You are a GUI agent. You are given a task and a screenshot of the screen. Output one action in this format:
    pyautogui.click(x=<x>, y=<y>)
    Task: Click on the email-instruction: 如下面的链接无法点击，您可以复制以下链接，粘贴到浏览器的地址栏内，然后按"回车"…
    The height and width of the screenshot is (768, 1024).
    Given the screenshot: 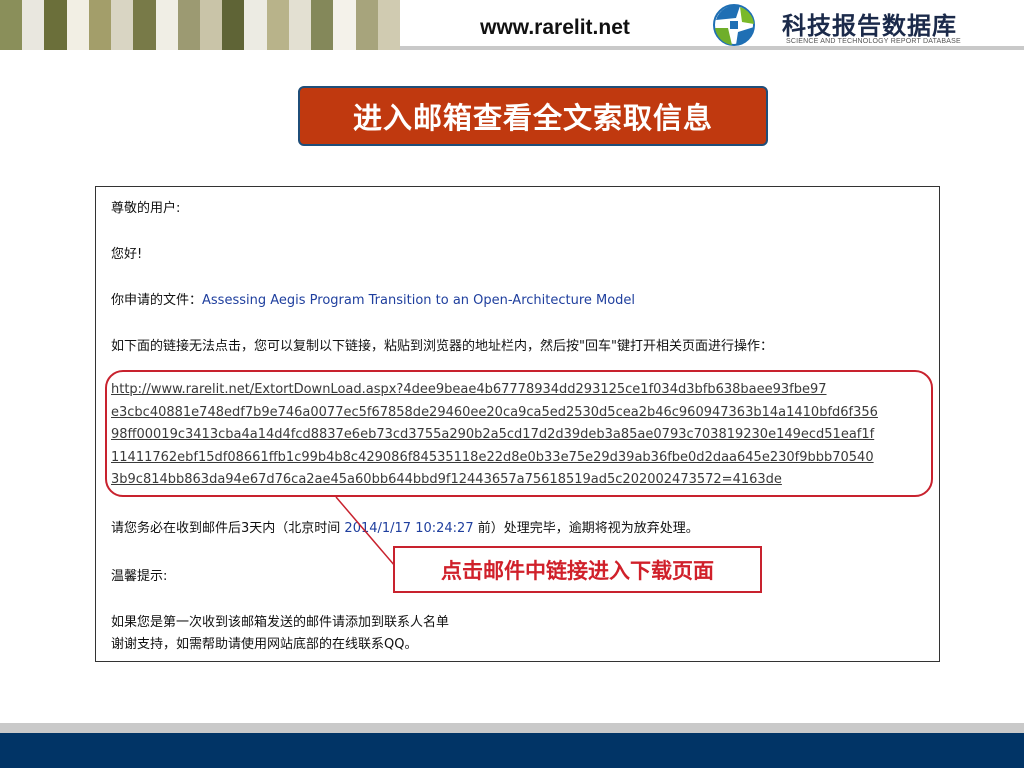 What is the action you would take?
    pyautogui.click(x=442, y=346)
    